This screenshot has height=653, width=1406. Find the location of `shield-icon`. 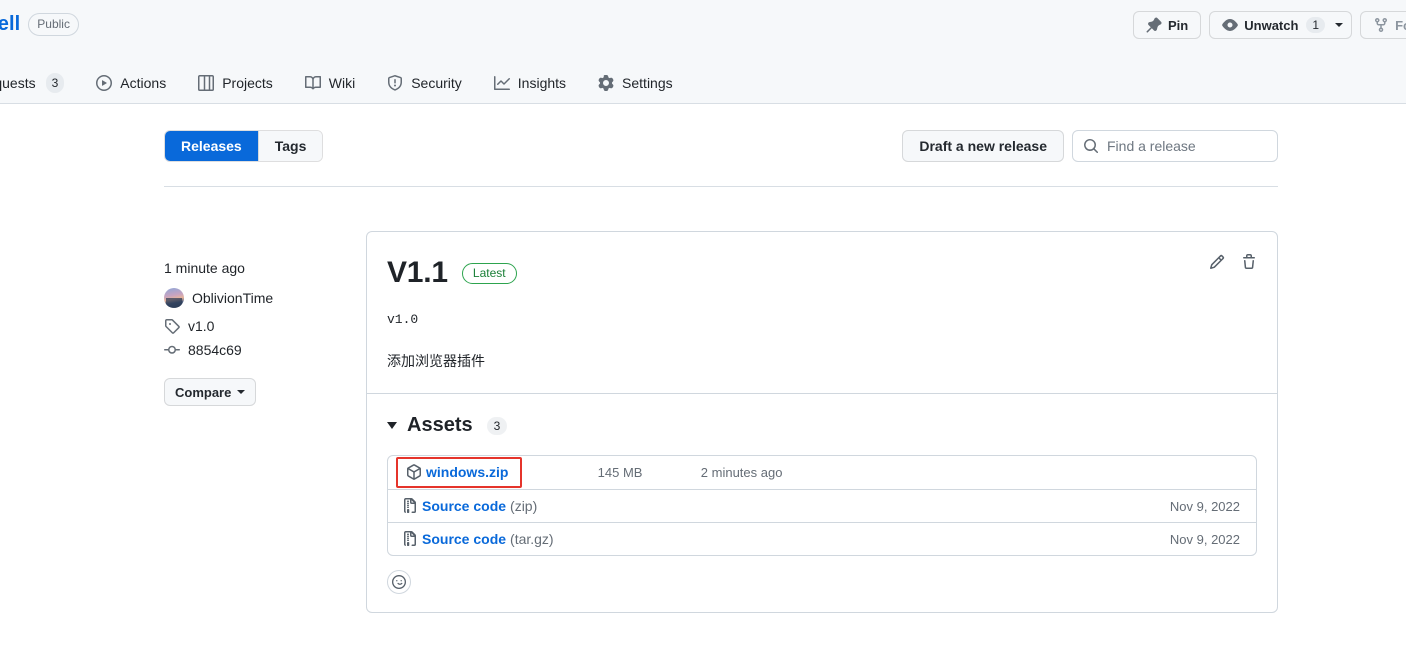

shield-icon is located at coordinates (395, 83).